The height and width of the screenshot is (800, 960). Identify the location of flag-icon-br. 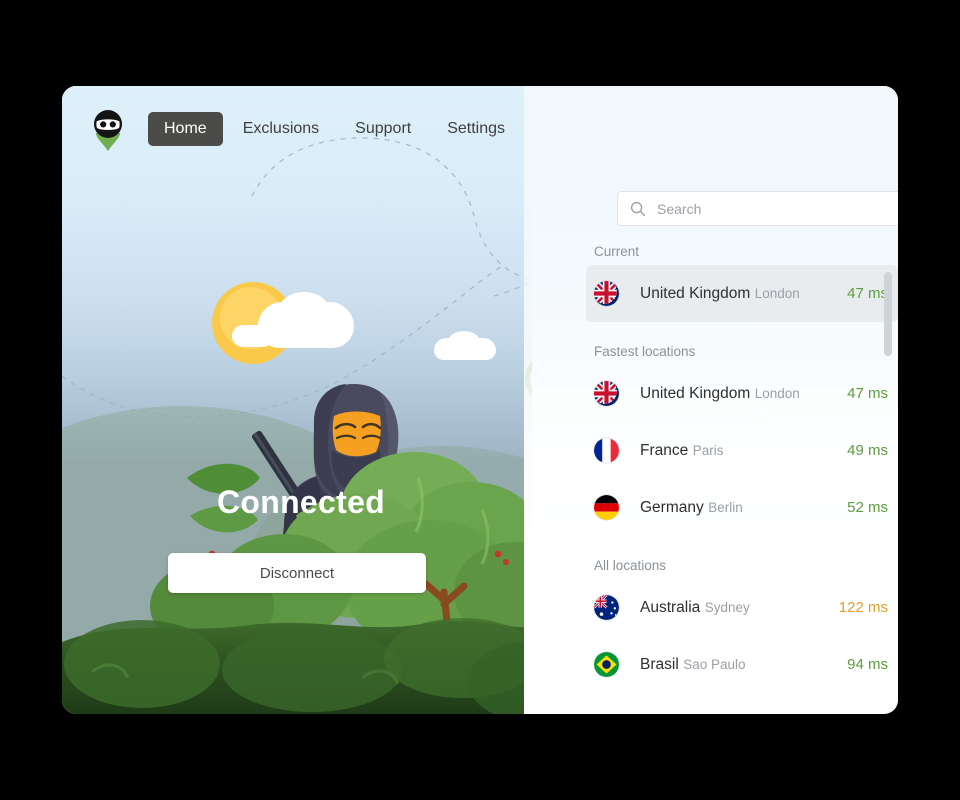
(606, 664).